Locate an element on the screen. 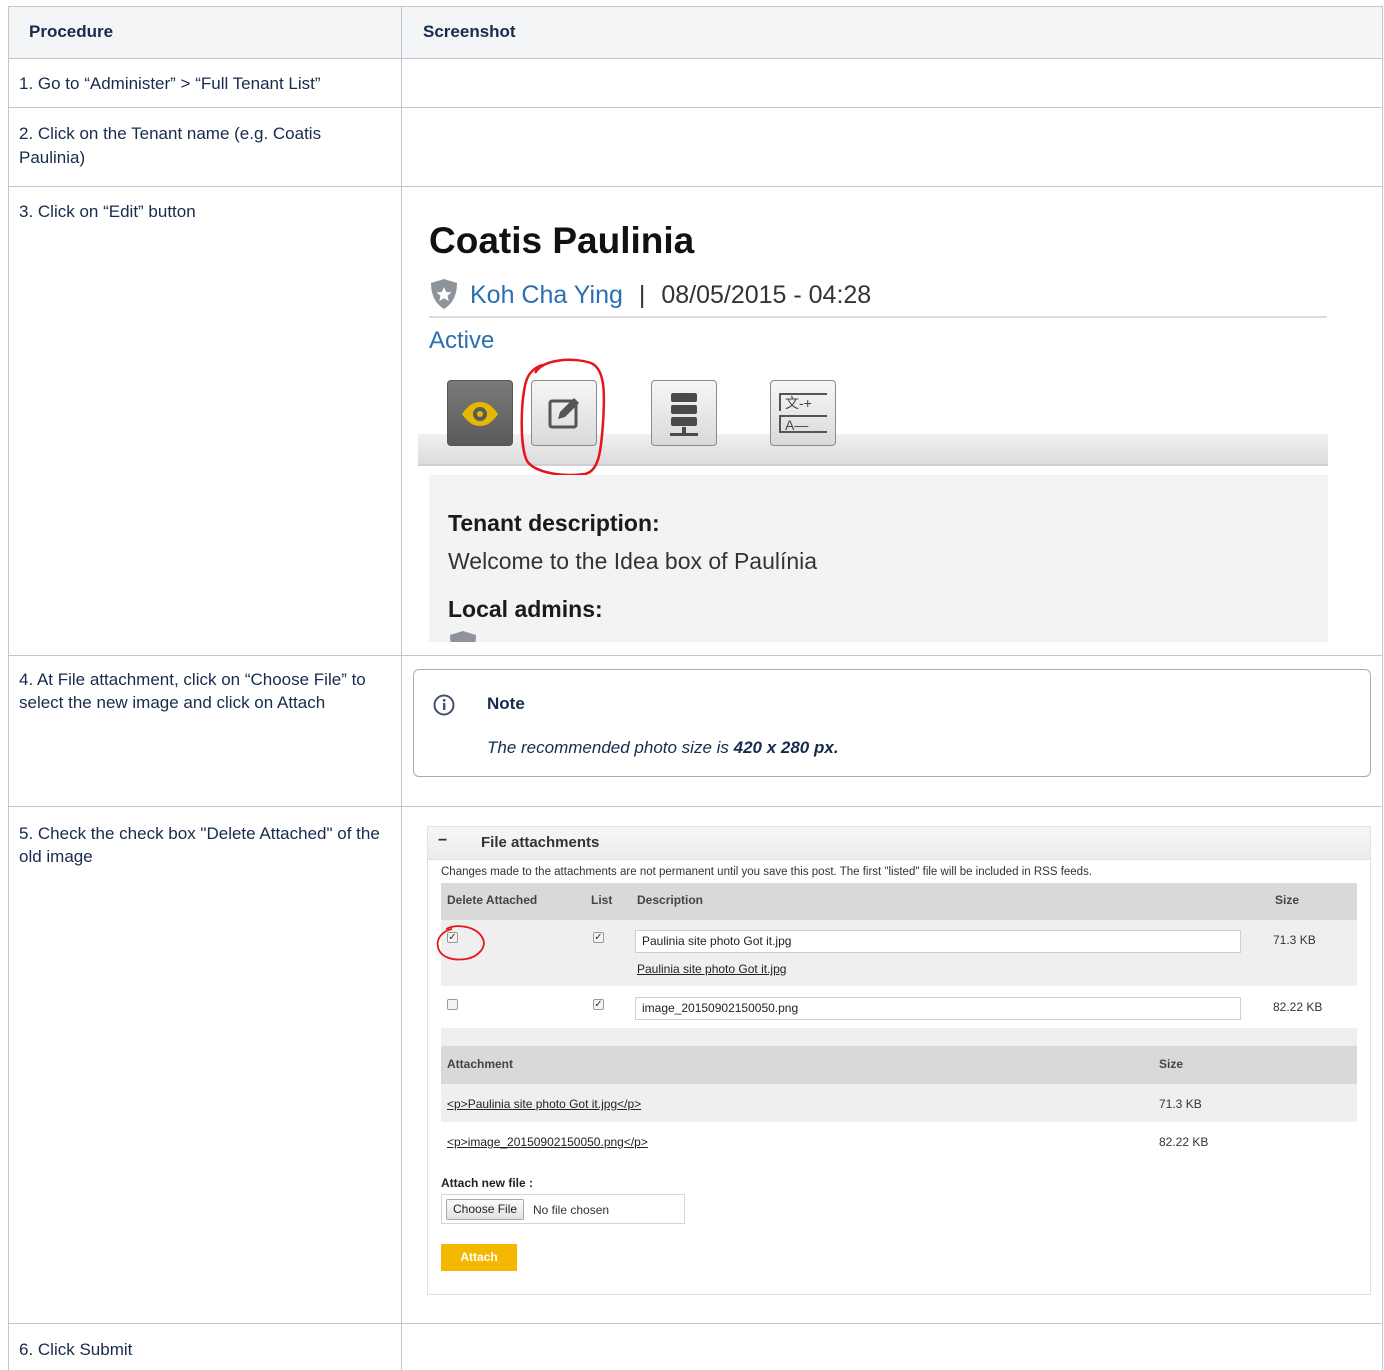  file-link-row1: Paulinia site photo Got it.jpg is located at coordinates (711, 969).